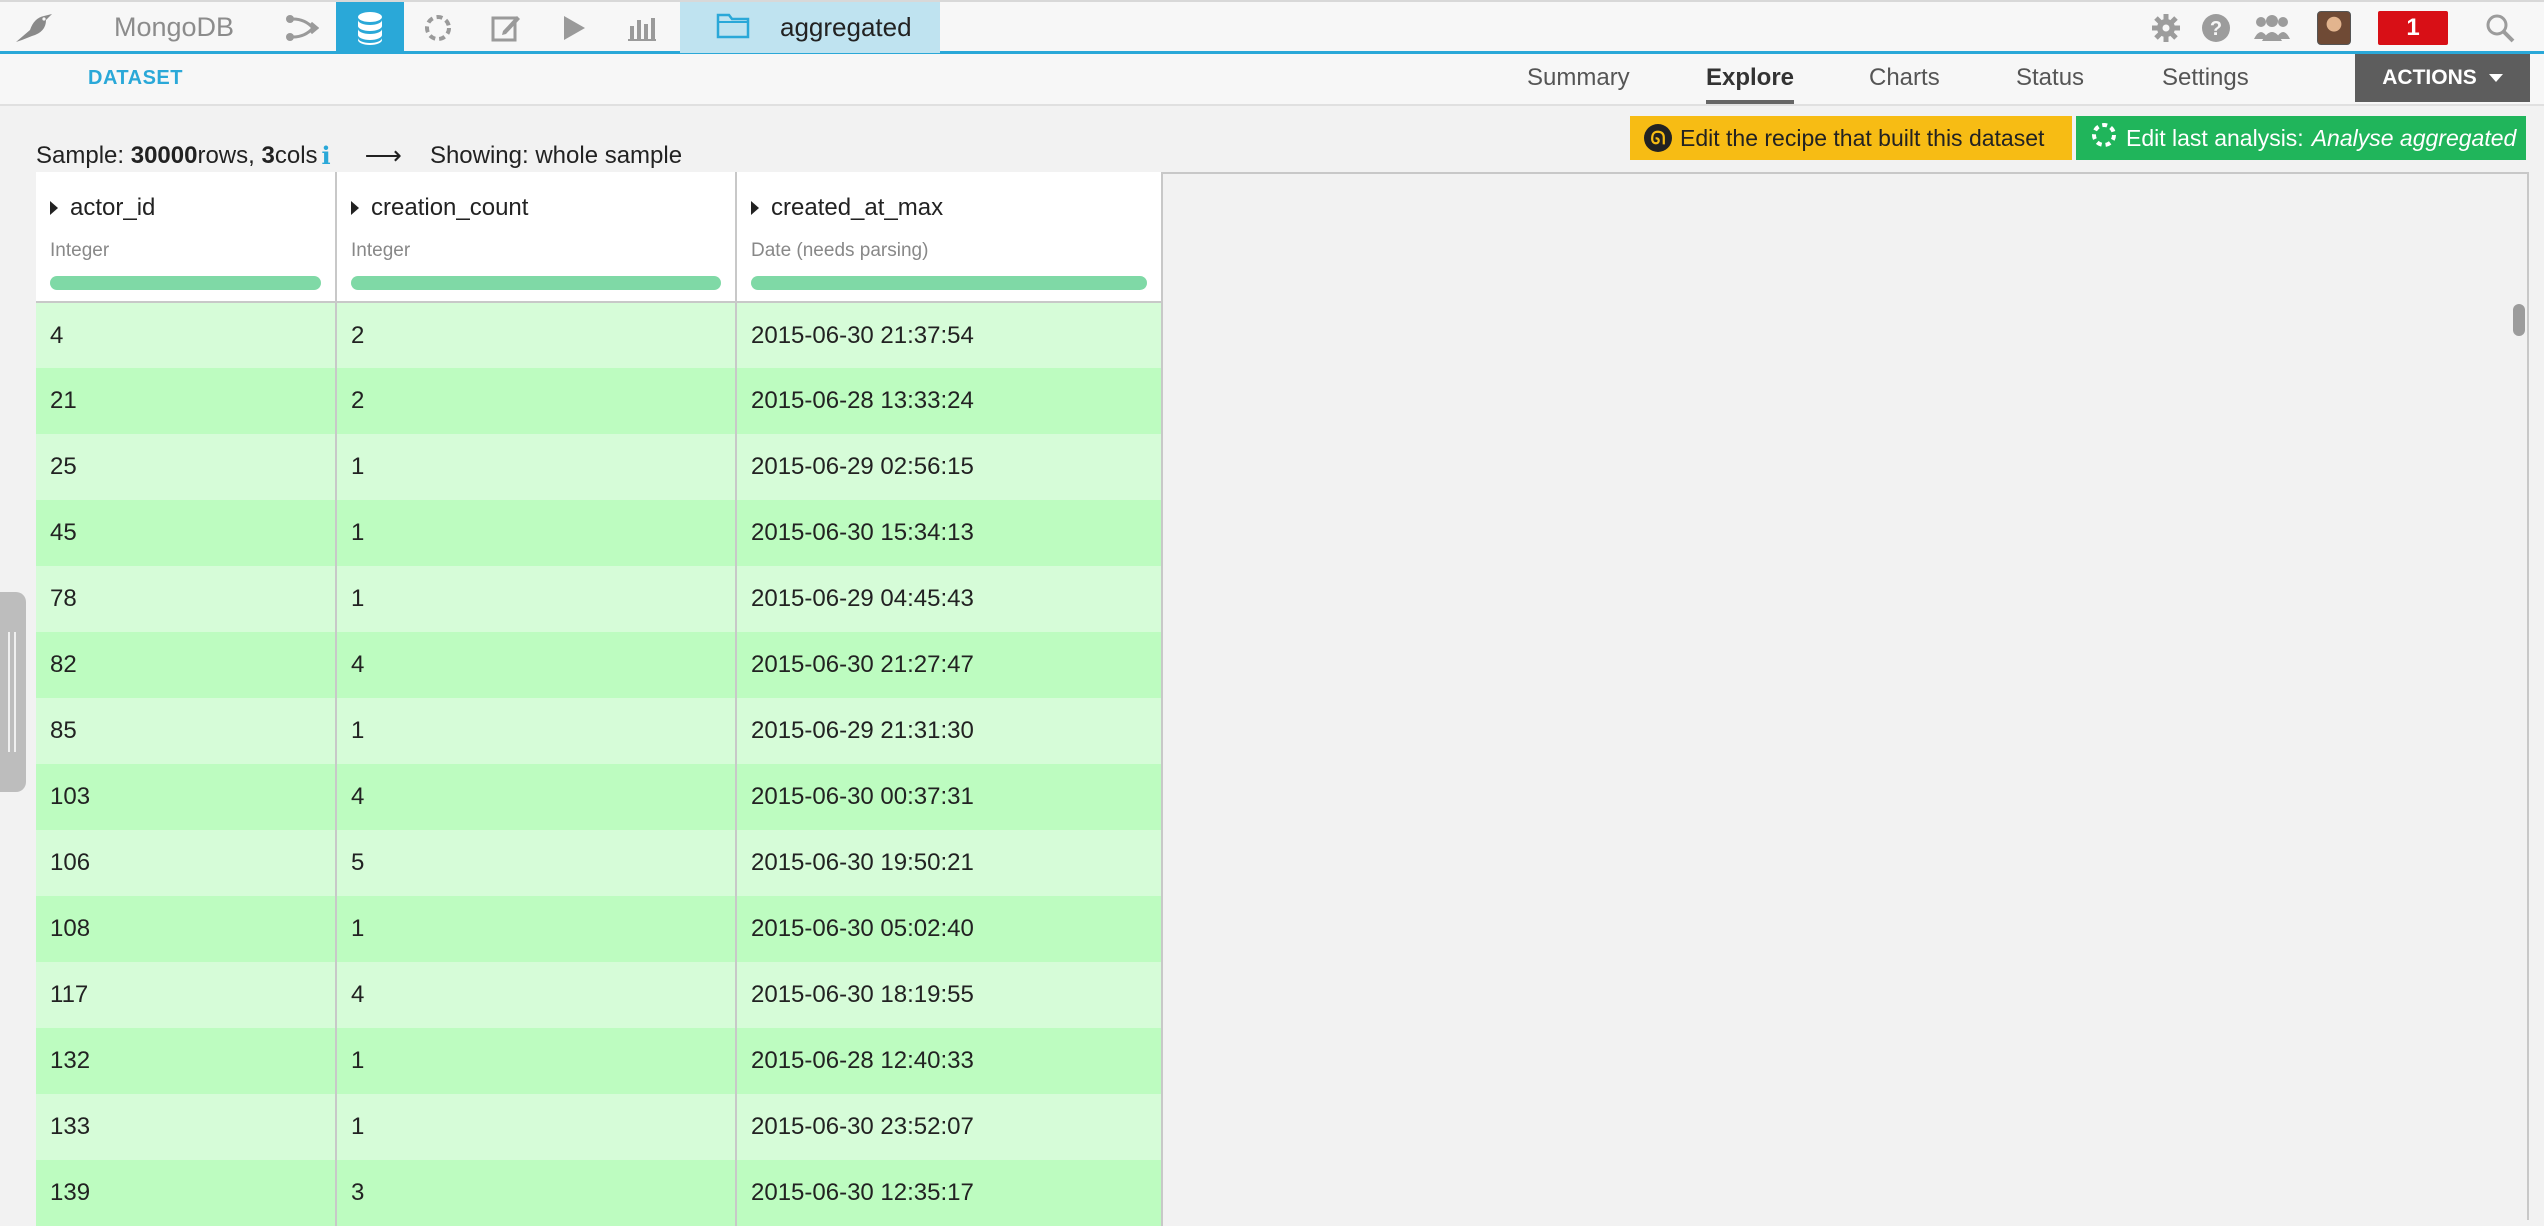 This screenshot has height=1226, width=2544. I want to click on table-cell-actor-id: 82, so click(186, 665).